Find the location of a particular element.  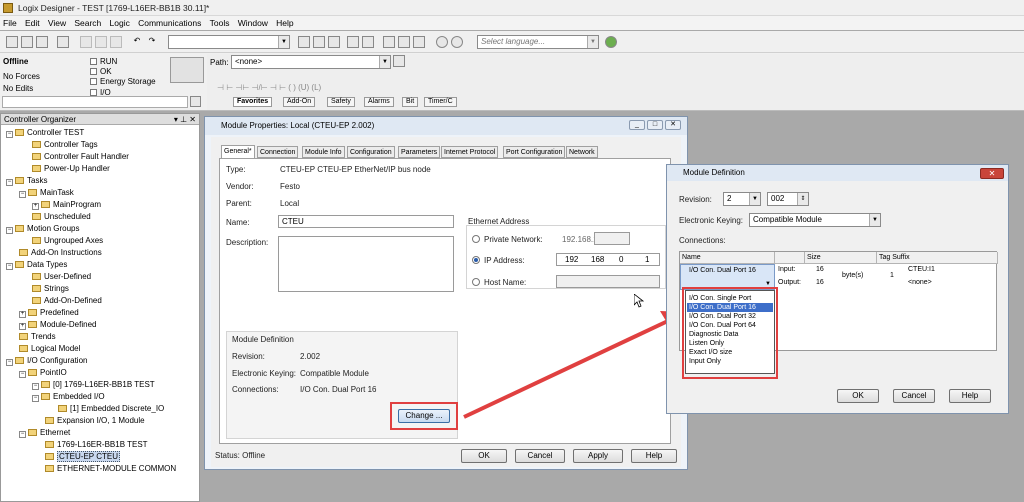

tab-favorites: Favorites is located at coordinates (253, 102).